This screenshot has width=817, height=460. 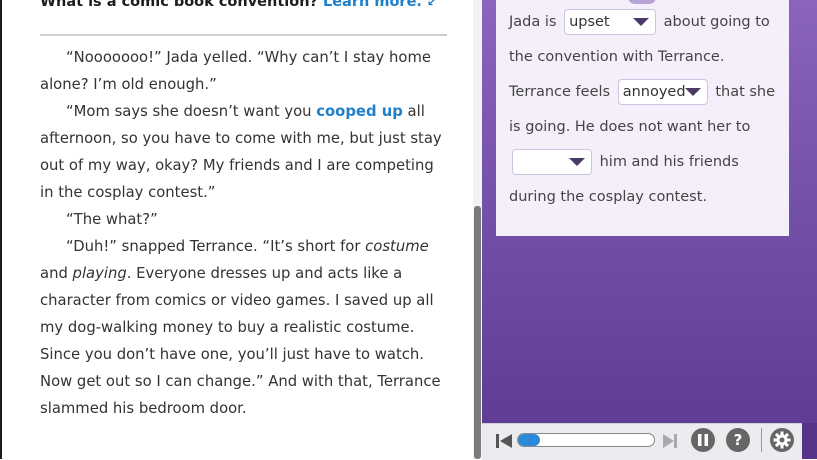 I want to click on italic-word-costume: costume, so click(x=397, y=246).